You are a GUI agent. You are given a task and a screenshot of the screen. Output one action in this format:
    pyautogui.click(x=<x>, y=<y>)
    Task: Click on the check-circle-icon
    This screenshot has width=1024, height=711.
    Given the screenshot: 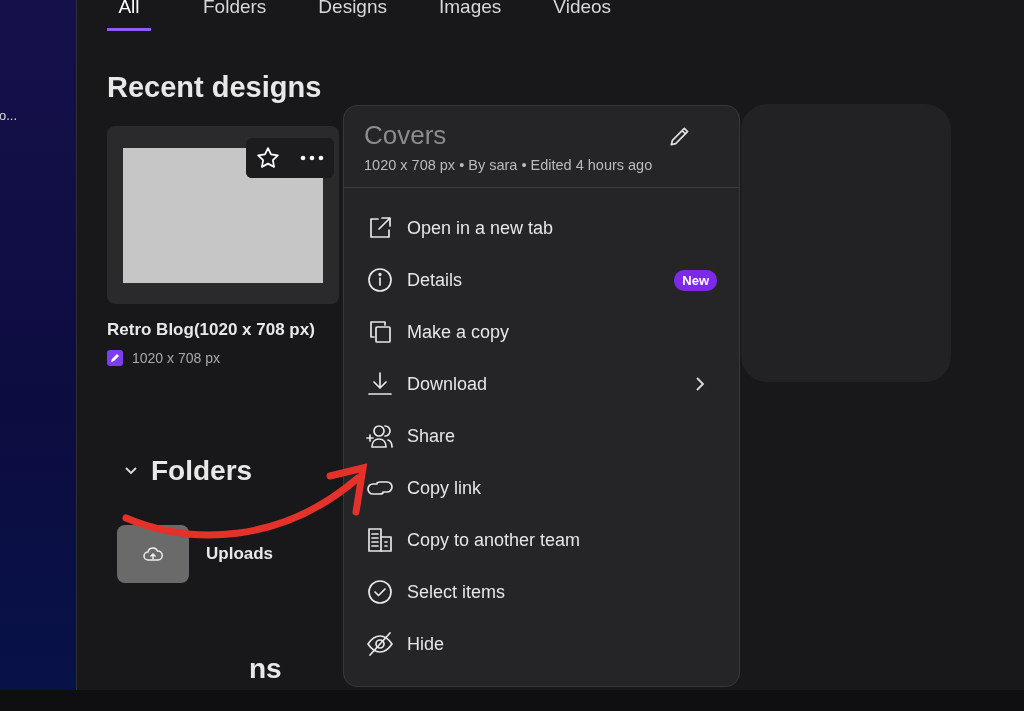 What is the action you would take?
    pyautogui.click(x=380, y=592)
    